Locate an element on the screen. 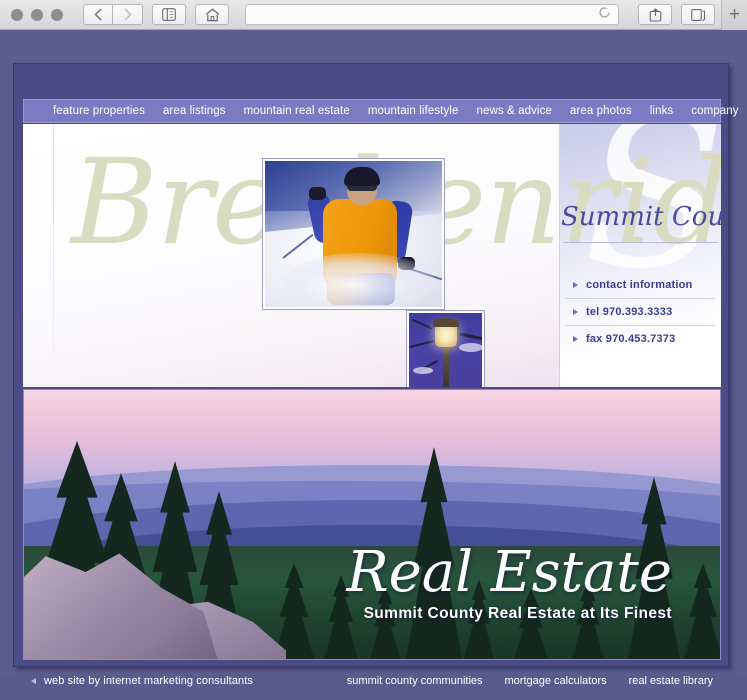 The image size is (747, 700). skier-photo is located at coordinates (353, 234).